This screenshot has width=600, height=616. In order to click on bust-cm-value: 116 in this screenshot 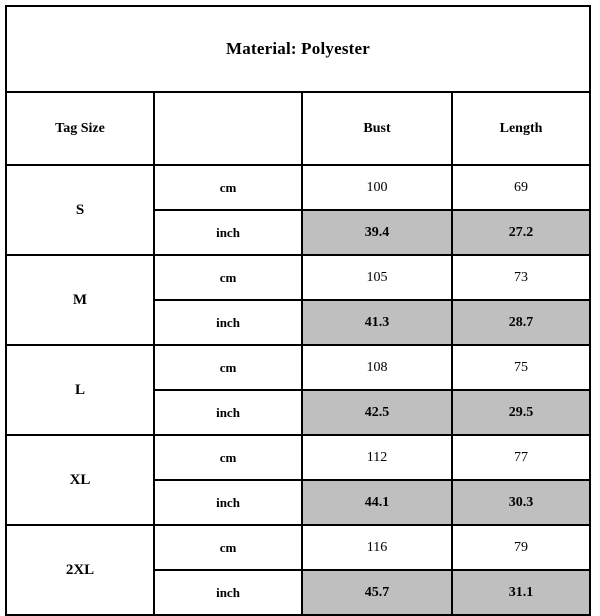, I will do `click(377, 547)`.